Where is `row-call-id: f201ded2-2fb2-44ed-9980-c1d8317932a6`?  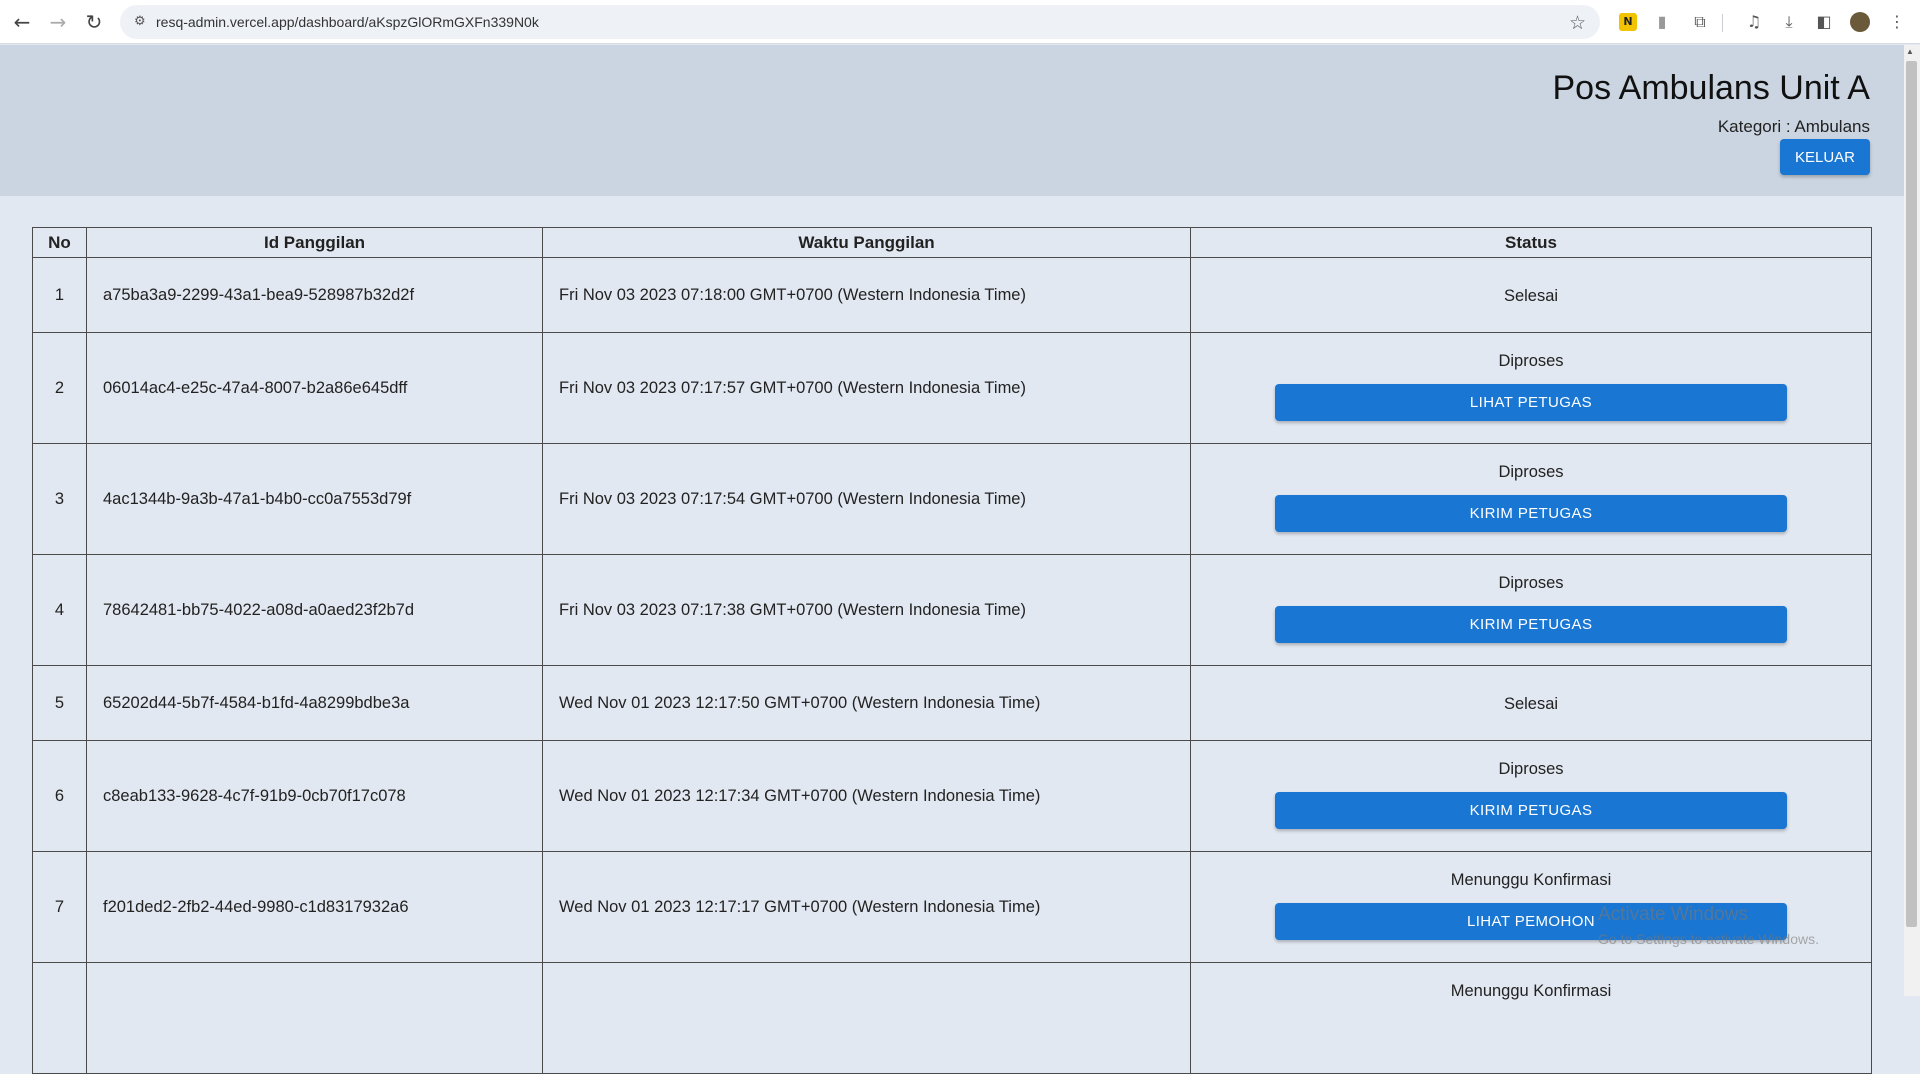
row-call-id: f201ded2-2fb2-44ed-9980-c1d8317932a6 is located at coordinates (314, 907).